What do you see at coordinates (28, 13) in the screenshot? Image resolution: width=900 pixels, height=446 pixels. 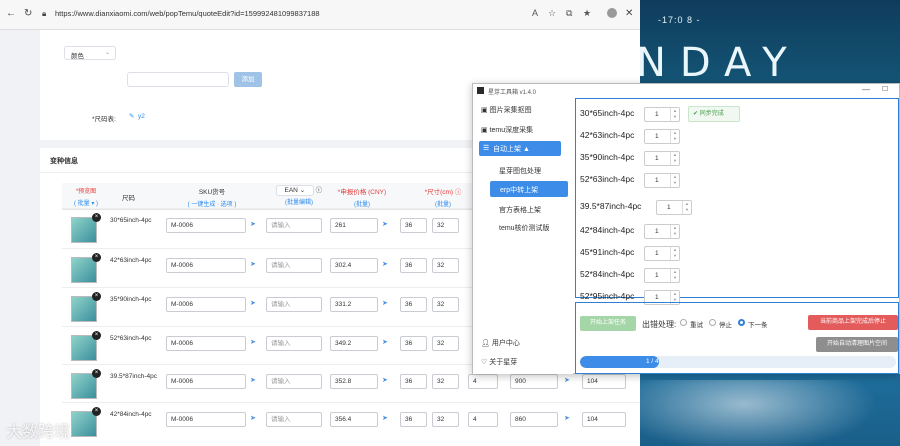 I see `refresh-icon: ↻` at bounding box center [28, 13].